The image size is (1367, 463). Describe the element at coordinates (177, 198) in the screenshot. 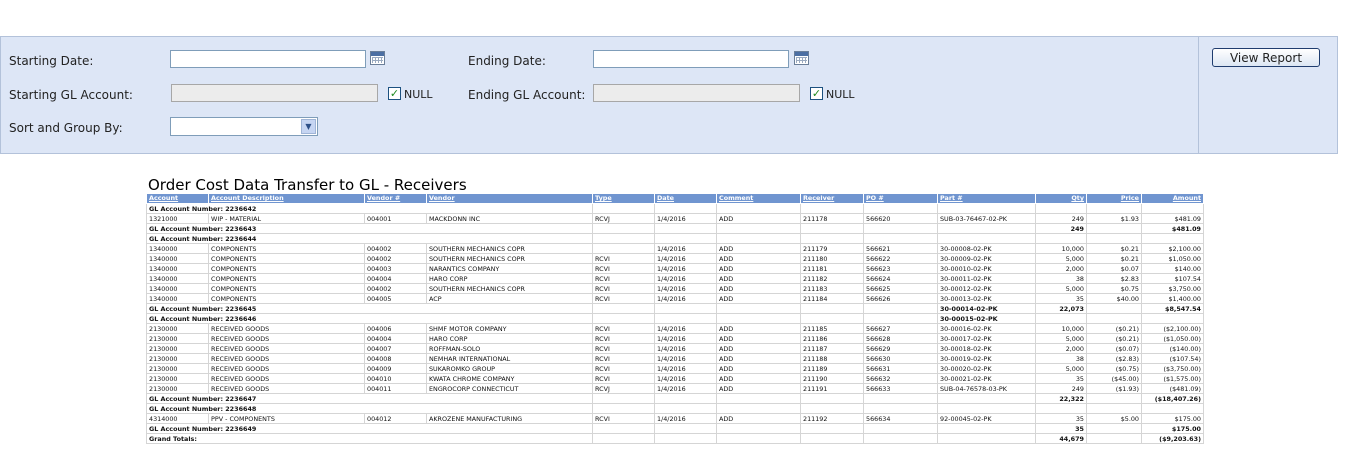

I see `column-header: Account` at that location.